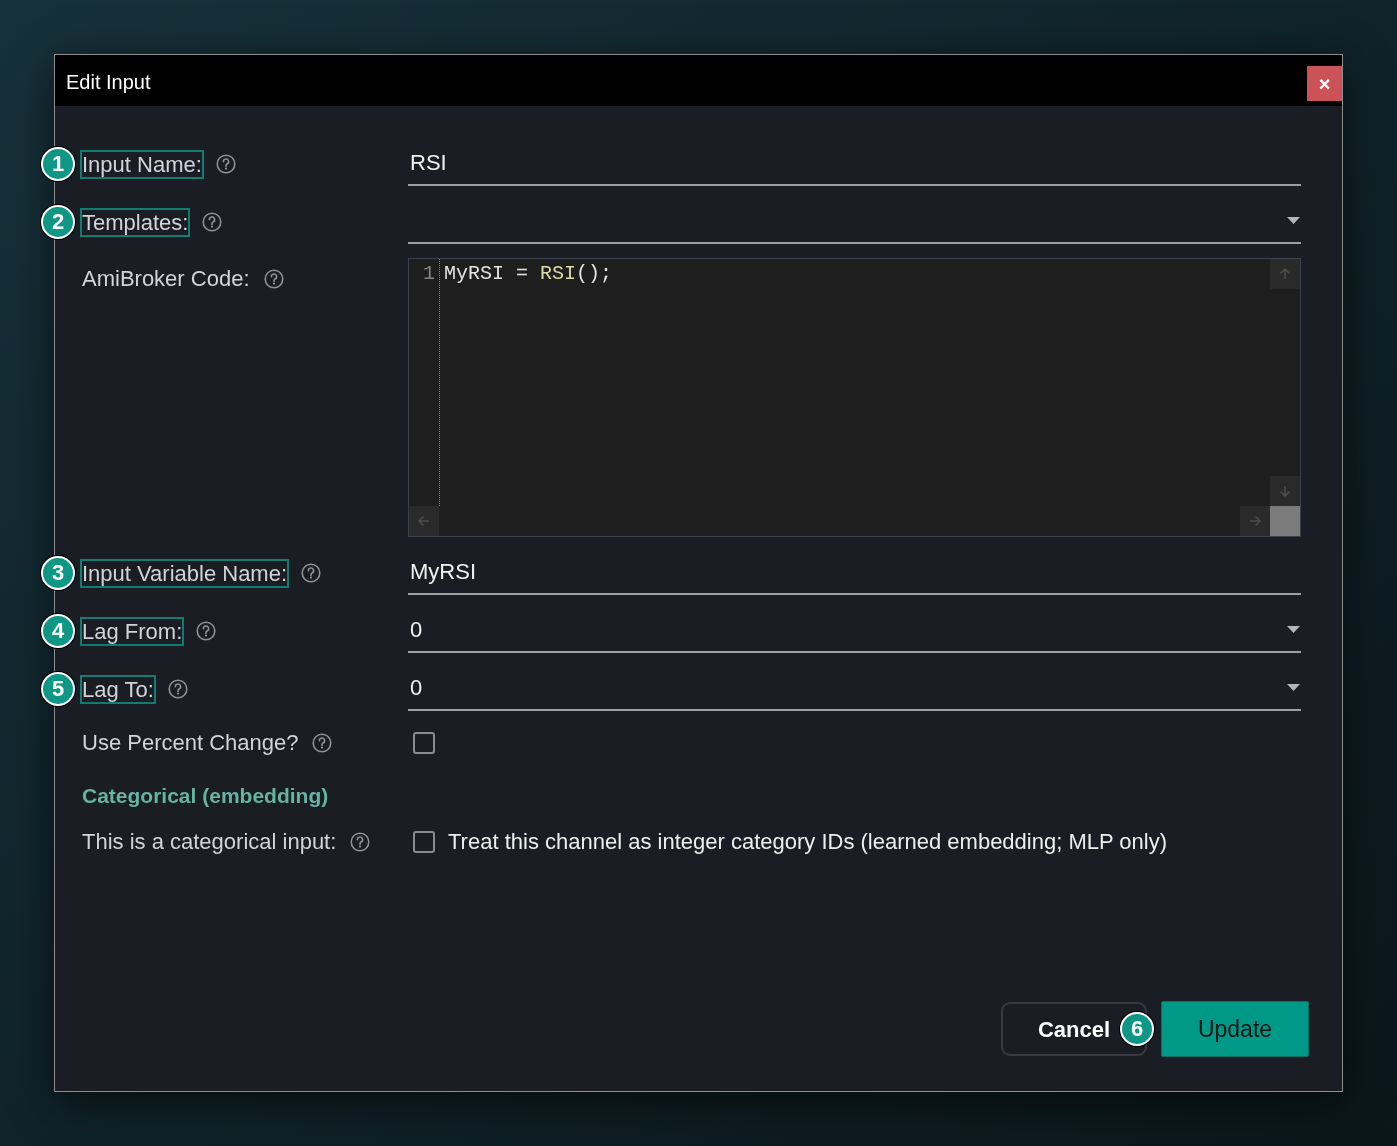 The image size is (1397, 1146). Describe the element at coordinates (1324, 83) in the screenshot. I see `close-button: ×` at that location.